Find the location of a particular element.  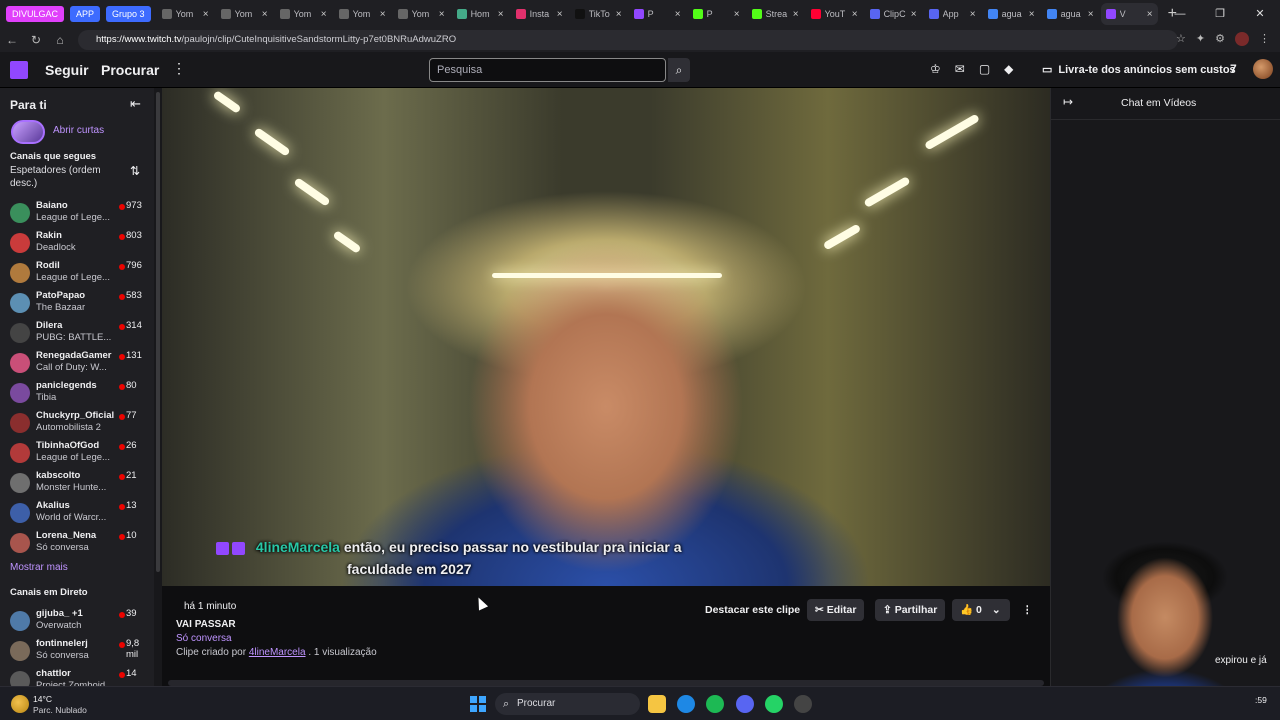

close-window-icon: ✕ is located at coordinates (1260, 14).